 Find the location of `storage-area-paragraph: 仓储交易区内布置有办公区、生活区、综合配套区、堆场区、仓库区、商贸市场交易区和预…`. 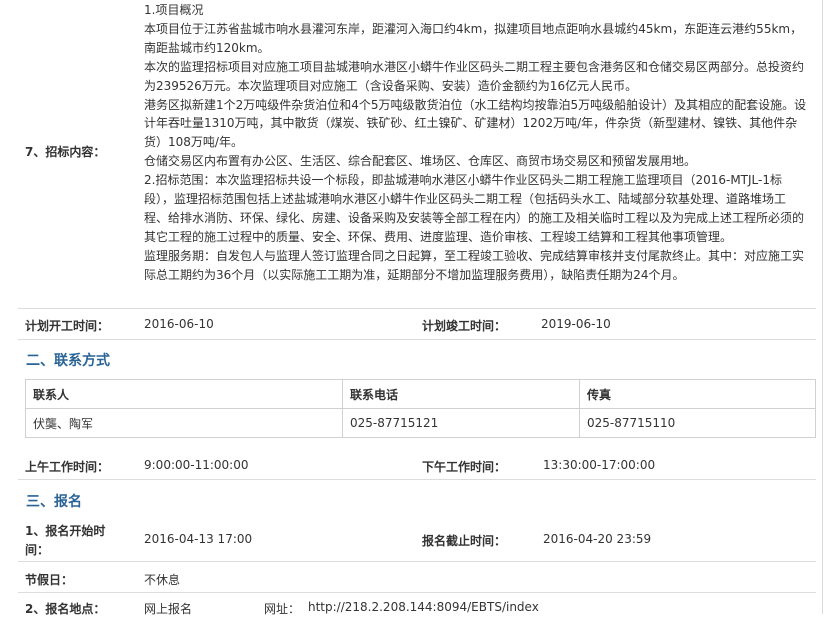

storage-area-paragraph: 仓储交易区内布置有办公区、生活区、综合配套区、堆场区、仓库区、商贸市场交易区和预… is located at coordinates (420, 161).